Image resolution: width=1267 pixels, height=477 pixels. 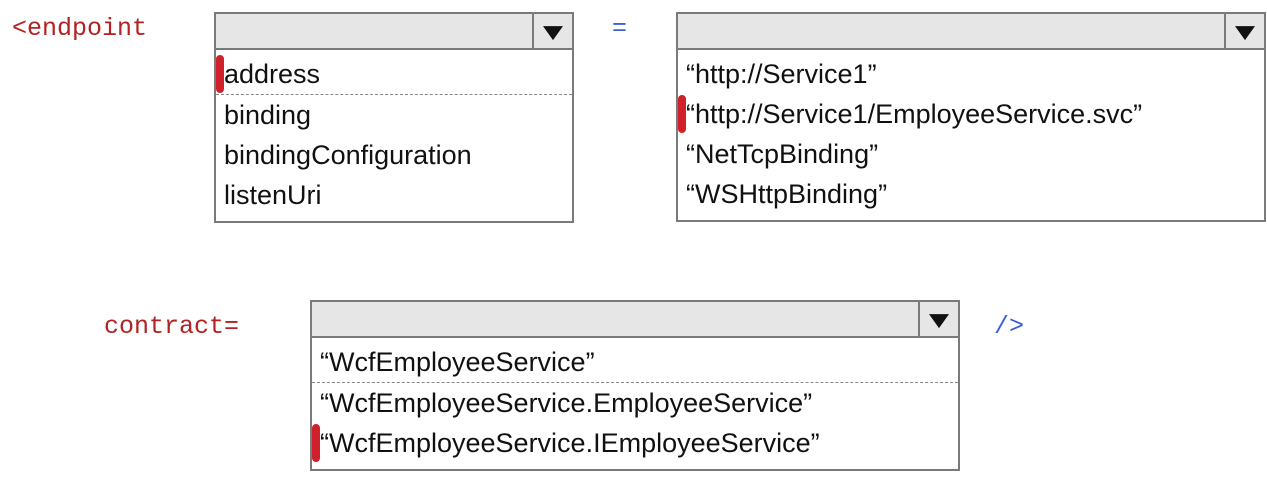 I want to click on value-option-net-tcp-binding: “NetTcpBinding”, so click(x=971, y=154).